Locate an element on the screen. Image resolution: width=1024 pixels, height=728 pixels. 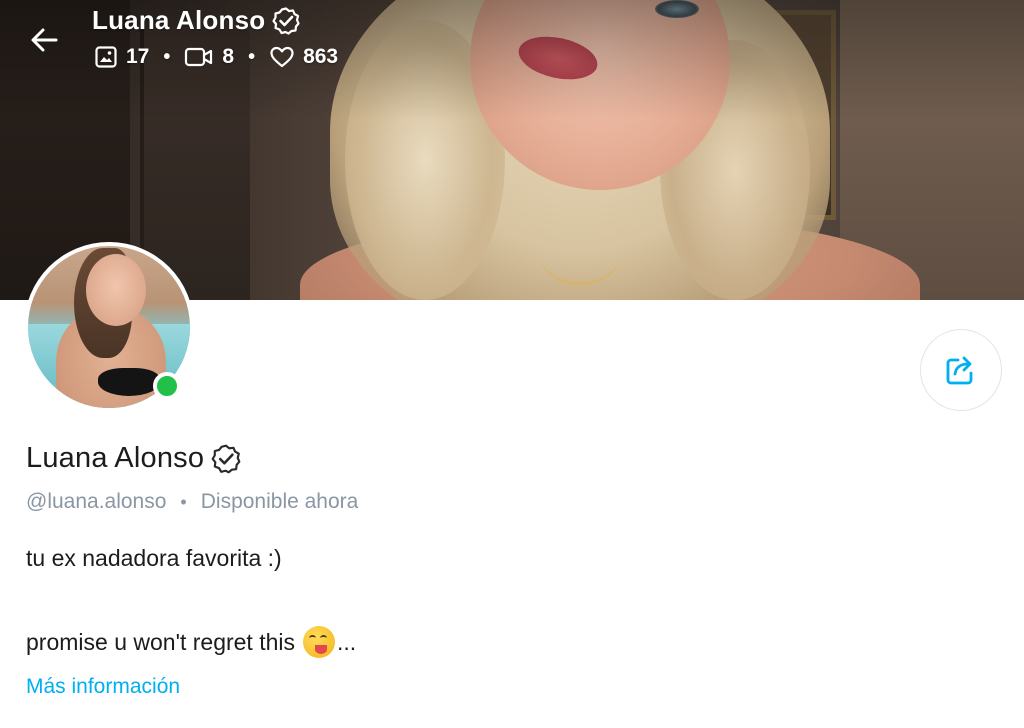
image-icon is located at coordinates (106, 57).